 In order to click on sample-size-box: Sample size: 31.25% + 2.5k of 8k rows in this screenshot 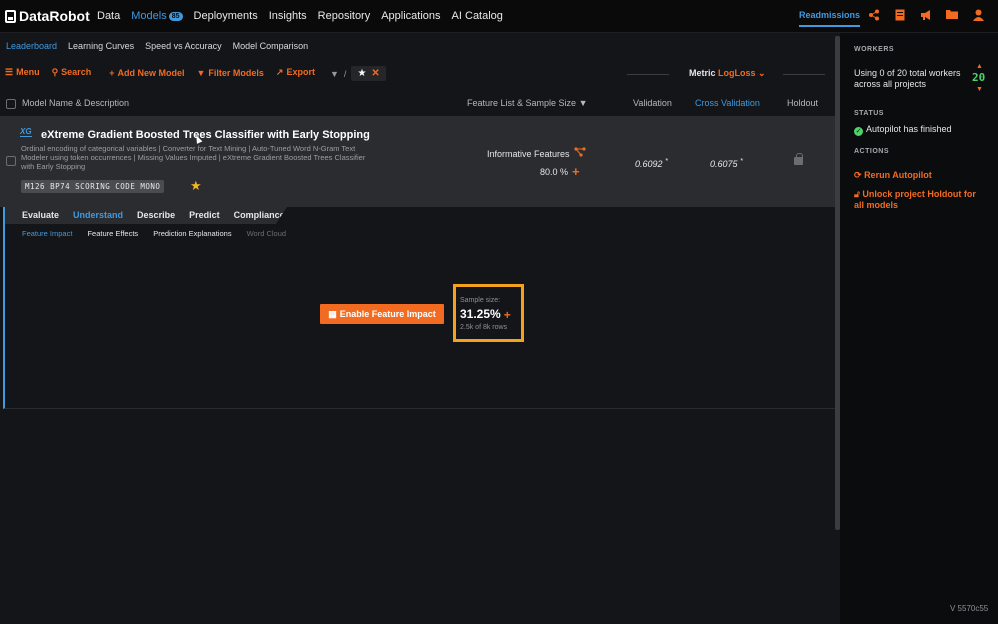, I will do `click(488, 313)`.